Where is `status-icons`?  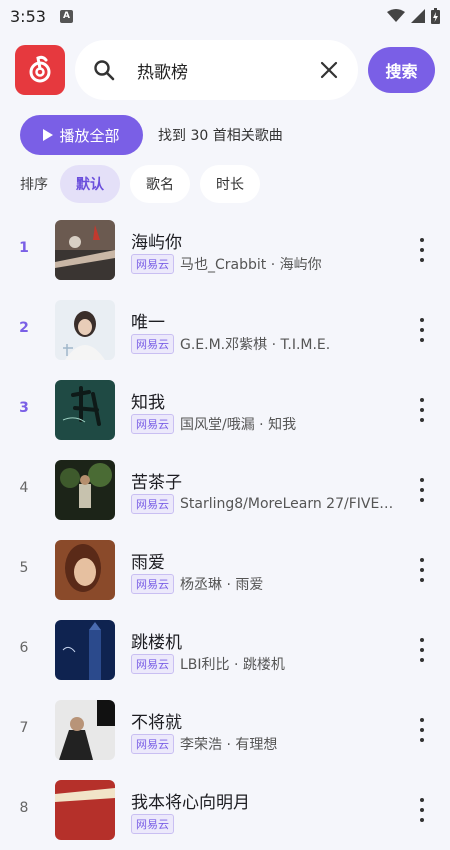
status-icons is located at coordinates (413, 16).